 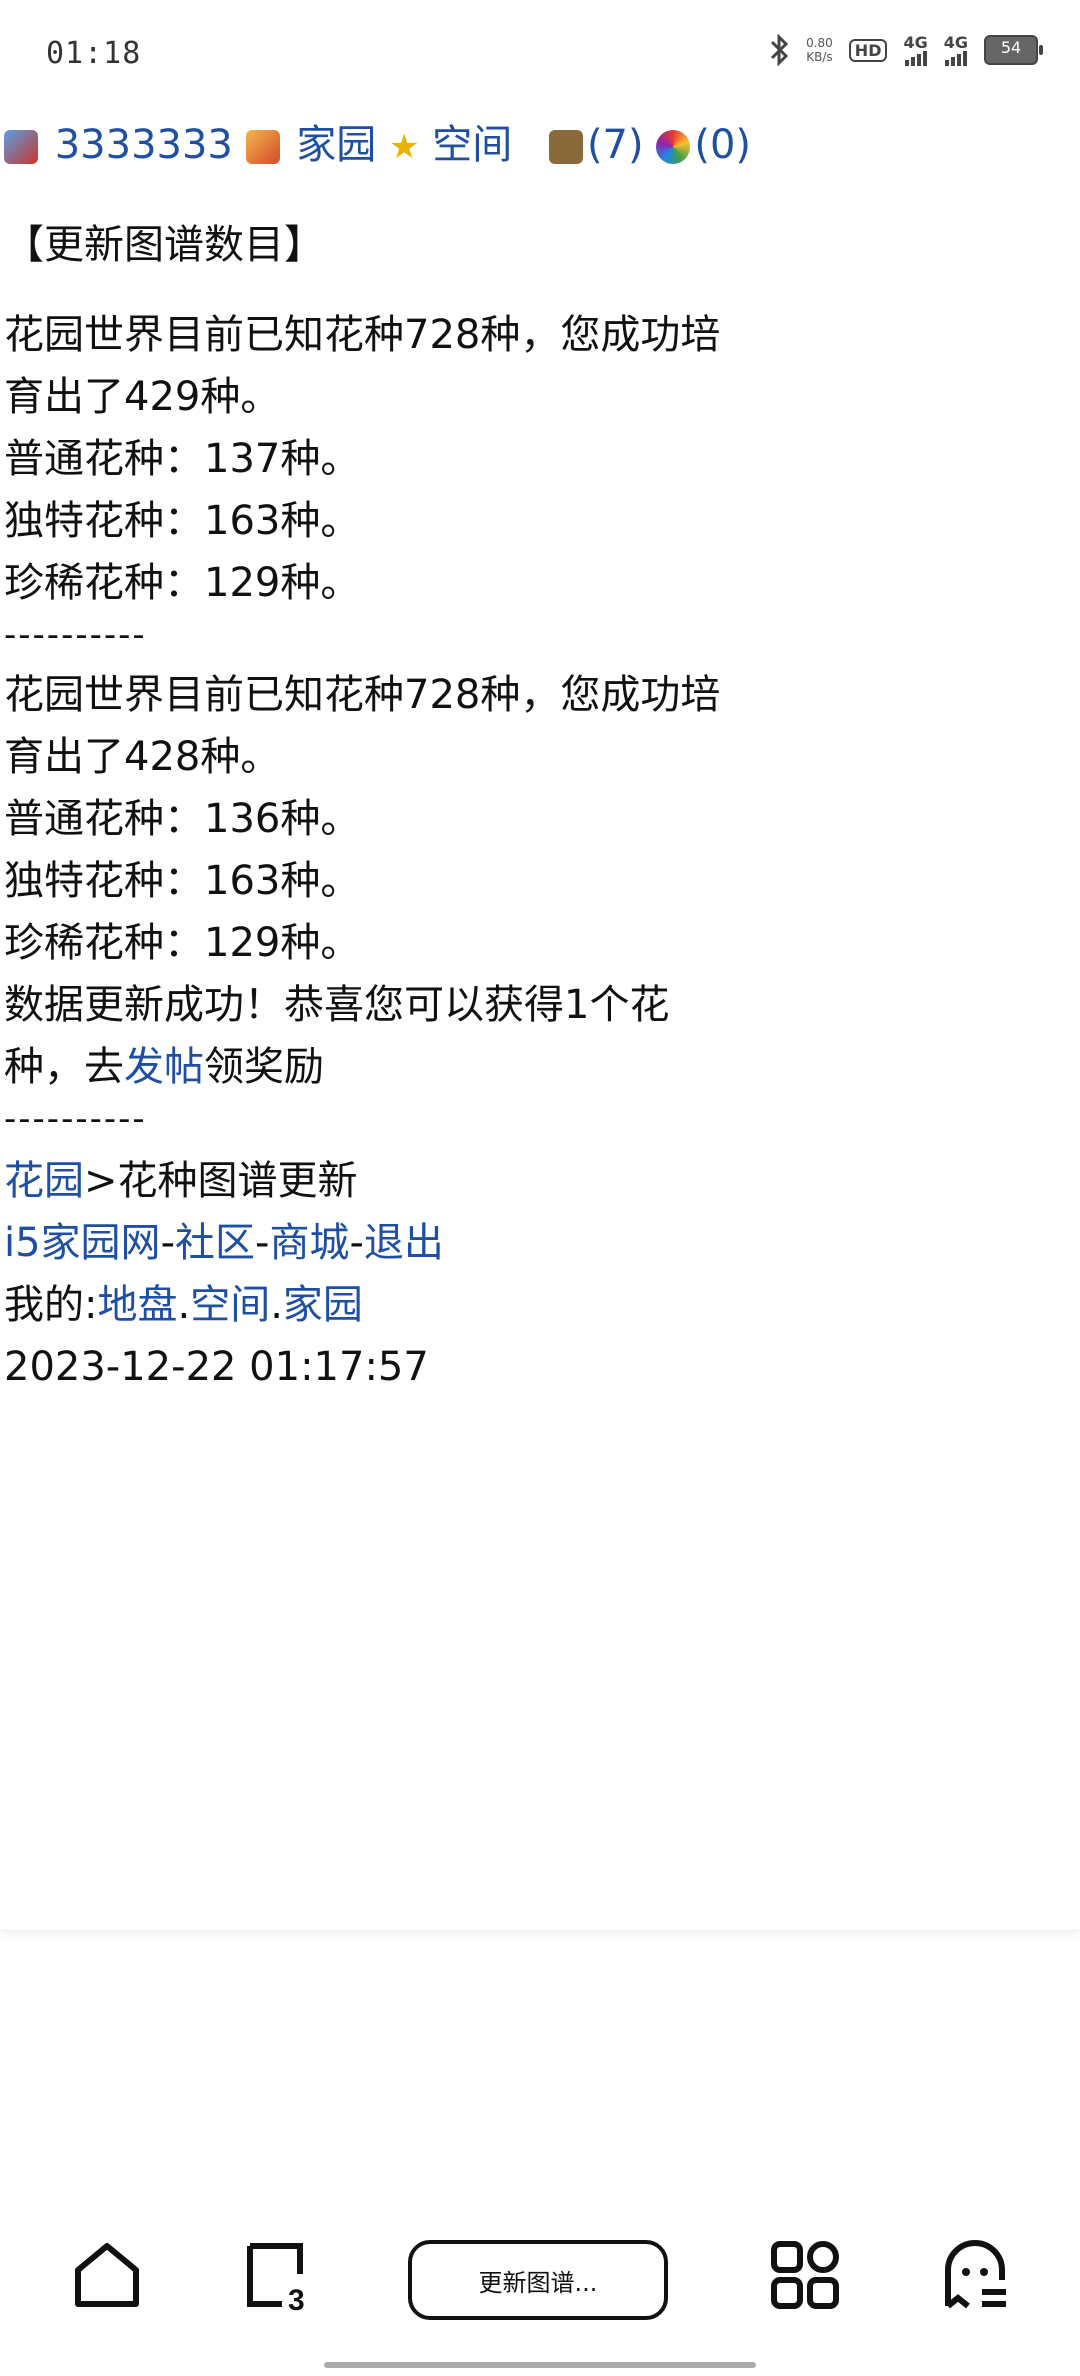 I want to click on land-link: 地盘, so click(x=137, y=1305).